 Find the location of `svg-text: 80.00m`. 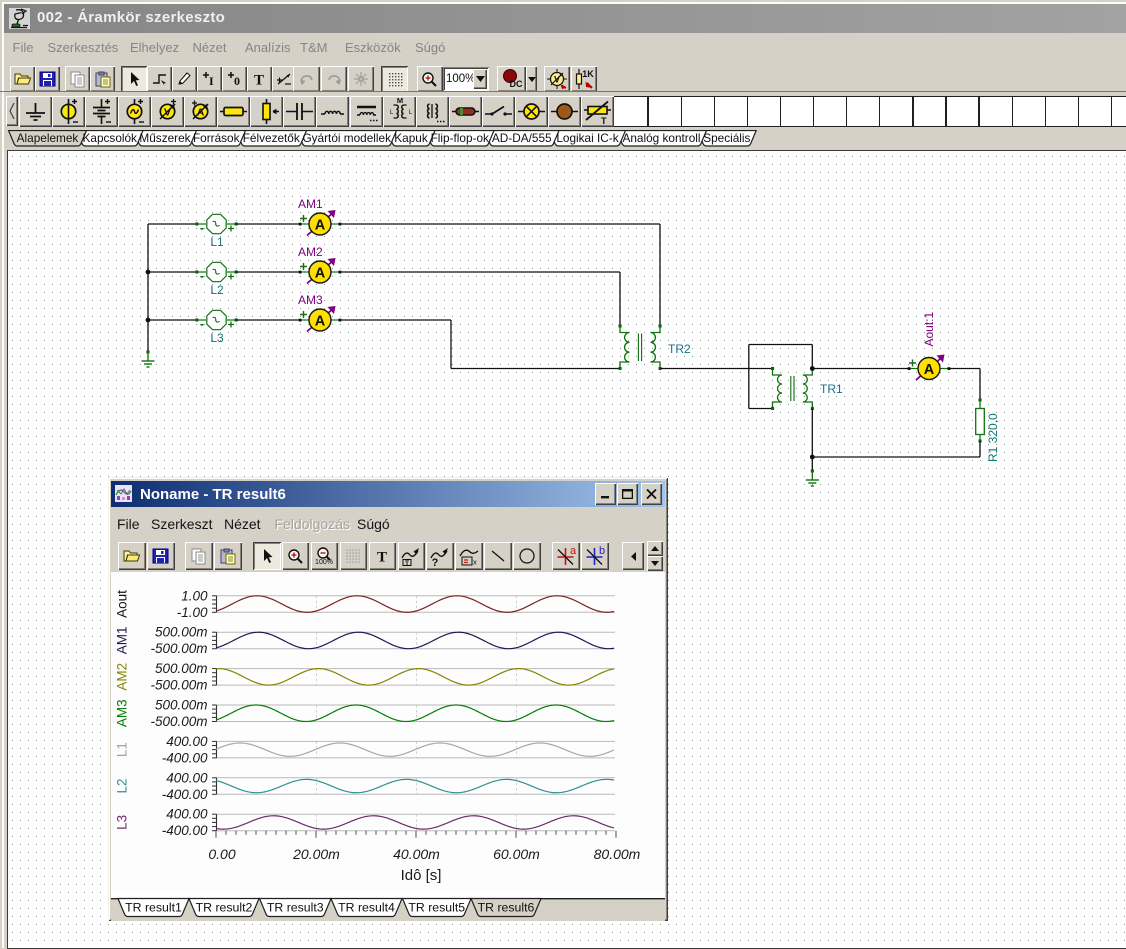

svg-text: 80.00m is located at coordinates (617, 854).